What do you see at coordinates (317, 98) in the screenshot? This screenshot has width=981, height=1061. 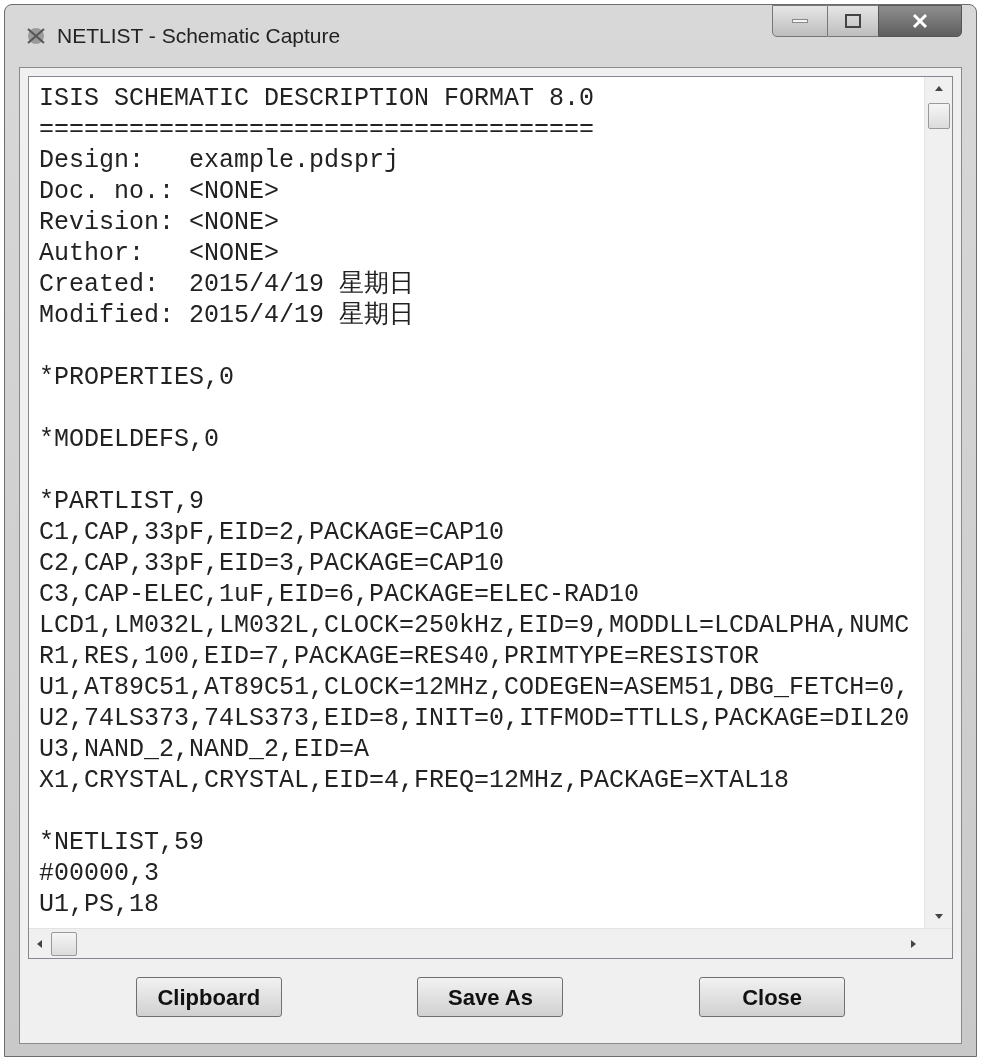 I see `netlist-line: ISIS SCHEMATIC DESCRIPTION FORMAT 8.0` at bounding box center [317, 98].